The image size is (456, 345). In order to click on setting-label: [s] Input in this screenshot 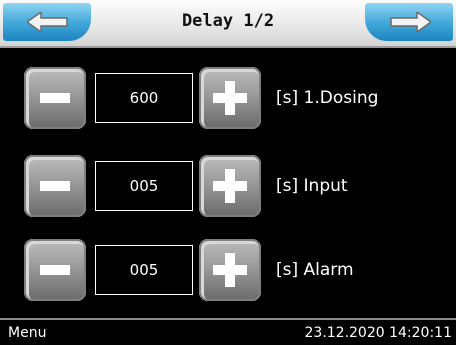, I will do `click(312, 186)`.